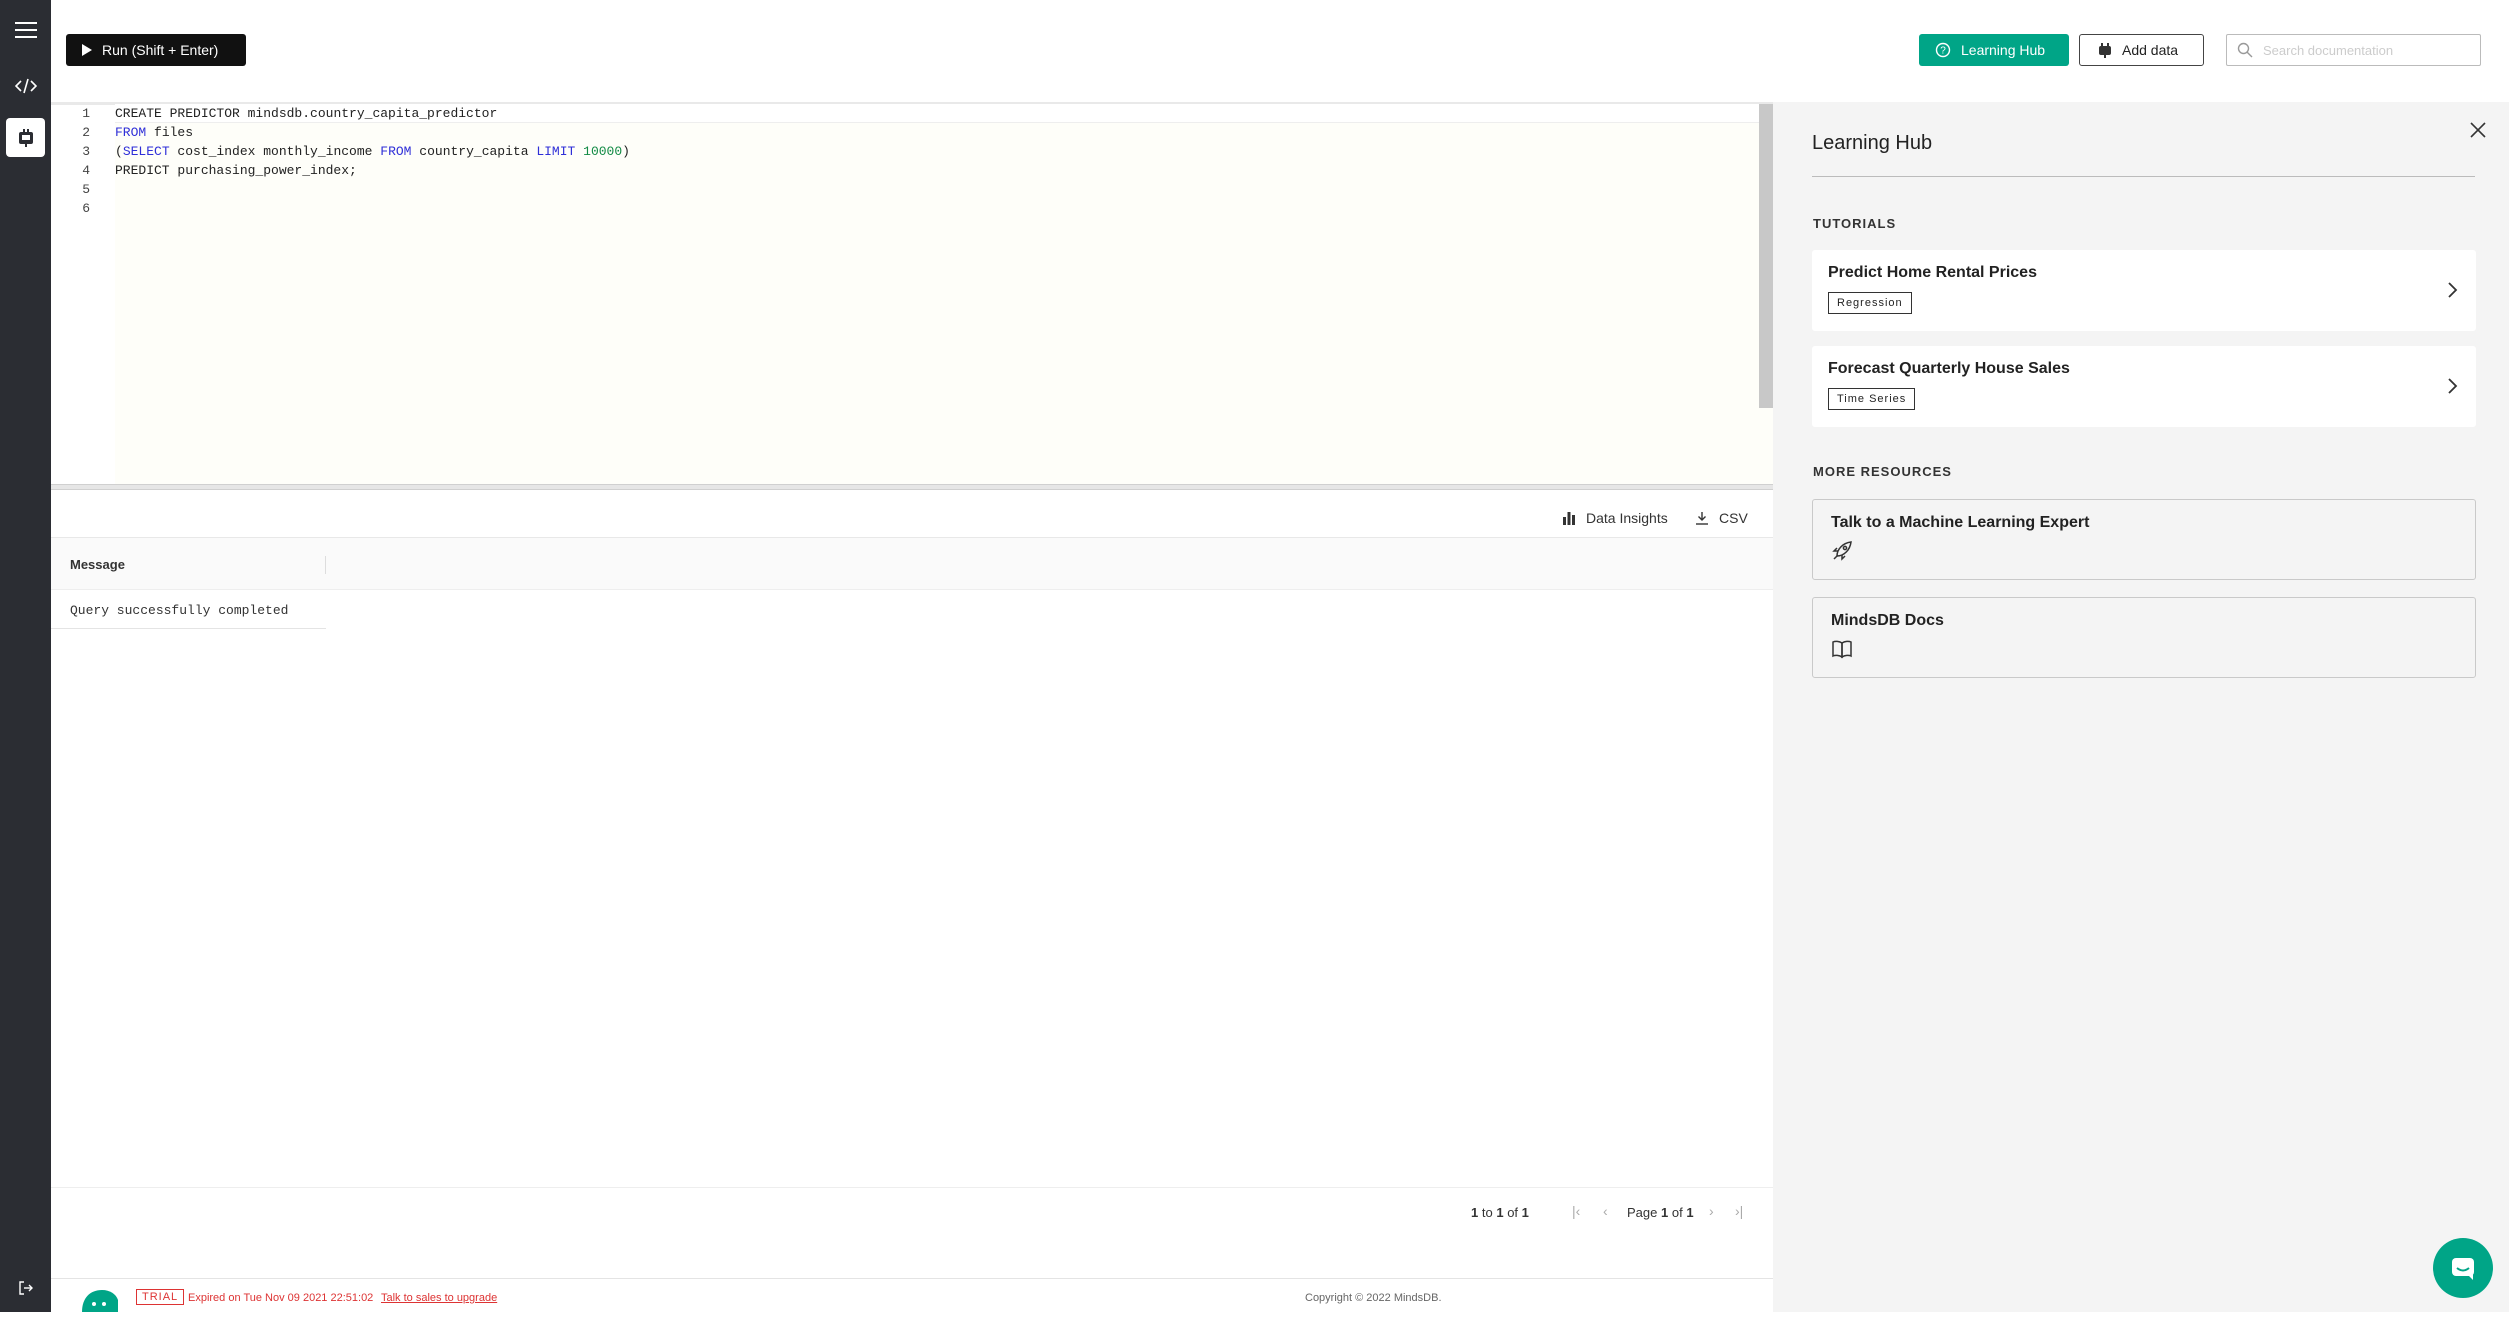 Image resolution: width=2509 pixels, height=1317 pixels. Describe the element at coordinates (1373, 1298) in the screenshot. I see `copyright-text: Copyright © 2022 MindsDB.` at that location.